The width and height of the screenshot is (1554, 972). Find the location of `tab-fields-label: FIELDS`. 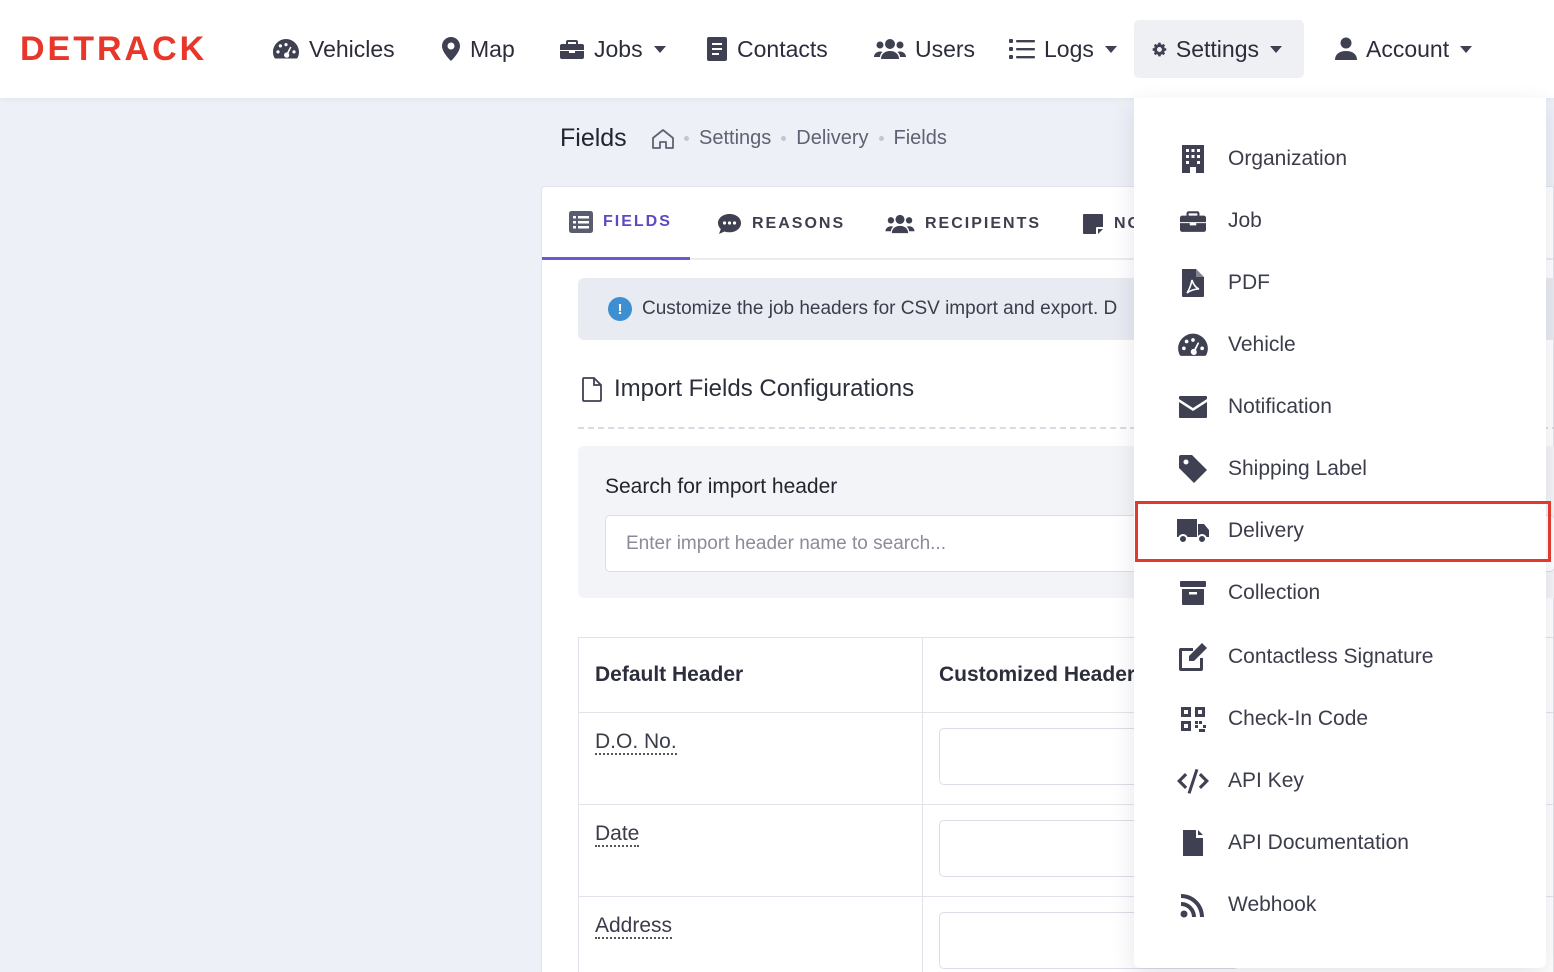

tab-fields-label: FIELDS is located at coordinates (637, 221).